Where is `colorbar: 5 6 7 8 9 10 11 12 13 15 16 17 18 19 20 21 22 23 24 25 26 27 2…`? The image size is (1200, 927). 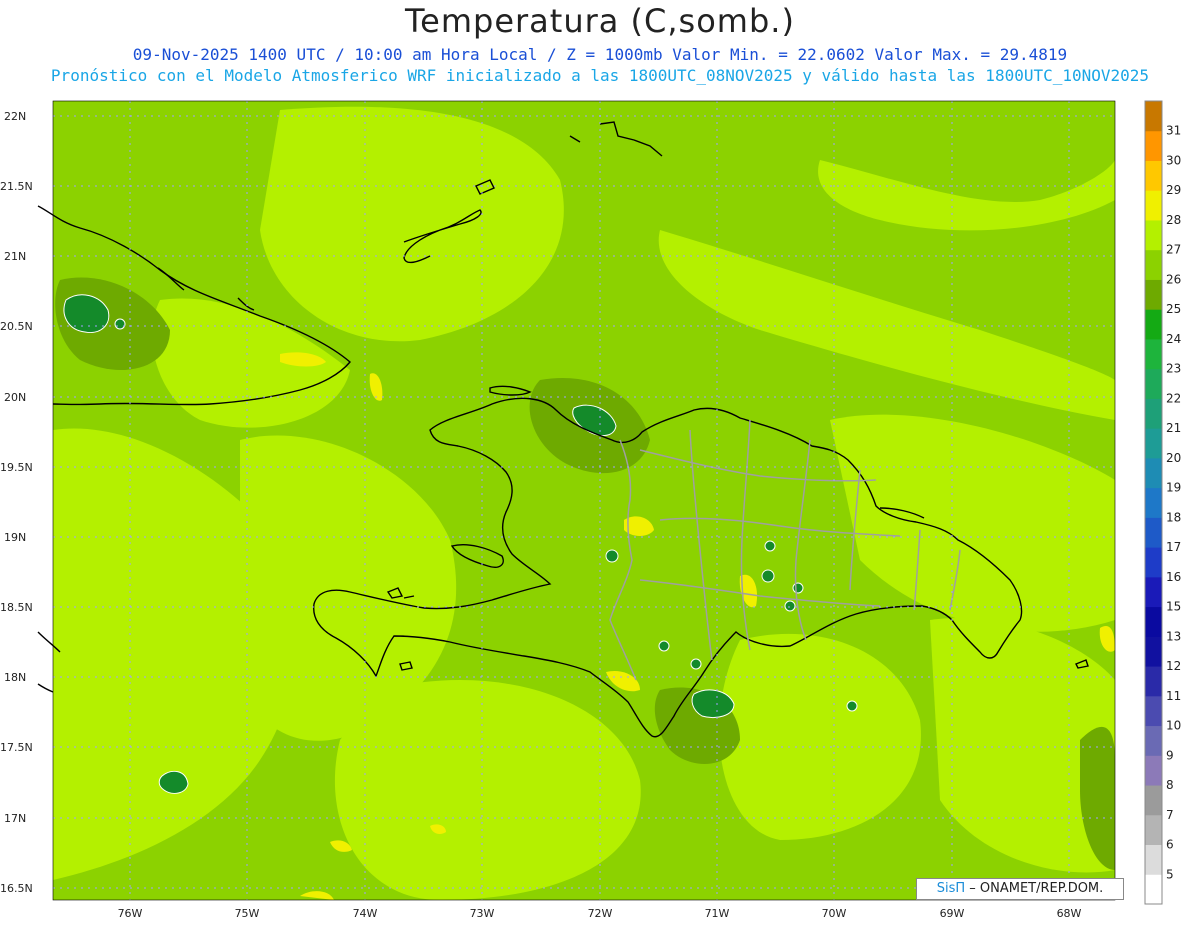
colorbar: 5 6 7 8 9 10 11 12 13 15 16 17 18 19 20 21 22 23 24 25 26 27 2… is located at coordinates (1162, 502).